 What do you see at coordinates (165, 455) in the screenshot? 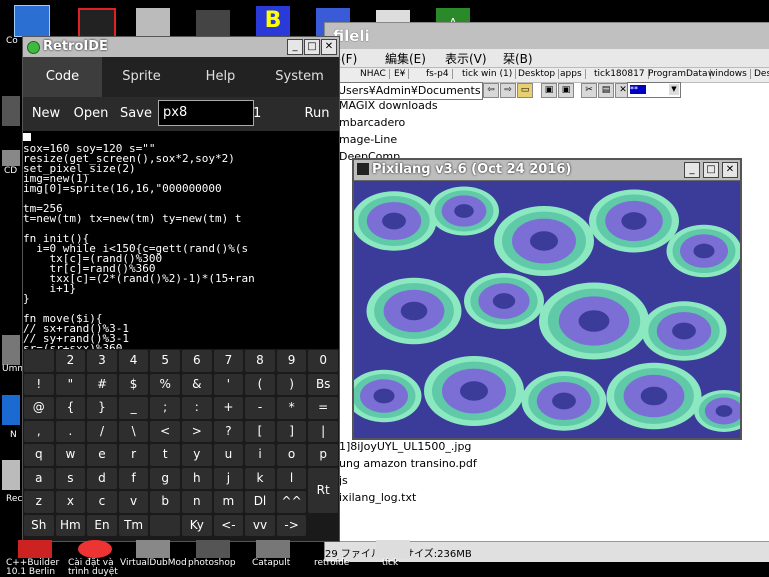
I see `key: t` at bounding box center [165, 455].